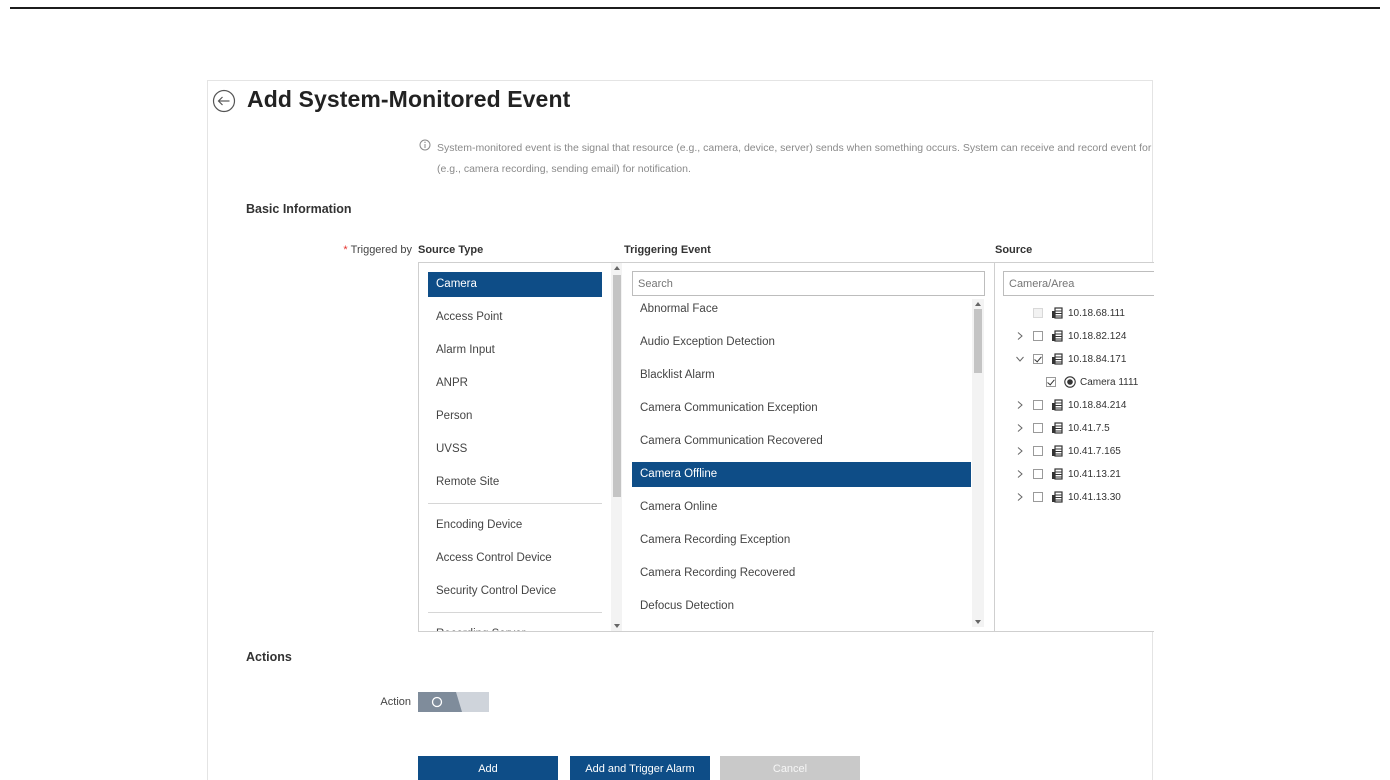 The width and height of the screenshot is (1390, 780). I want to click on tree-row-camera: Camera 1111, so click(1092, 382).